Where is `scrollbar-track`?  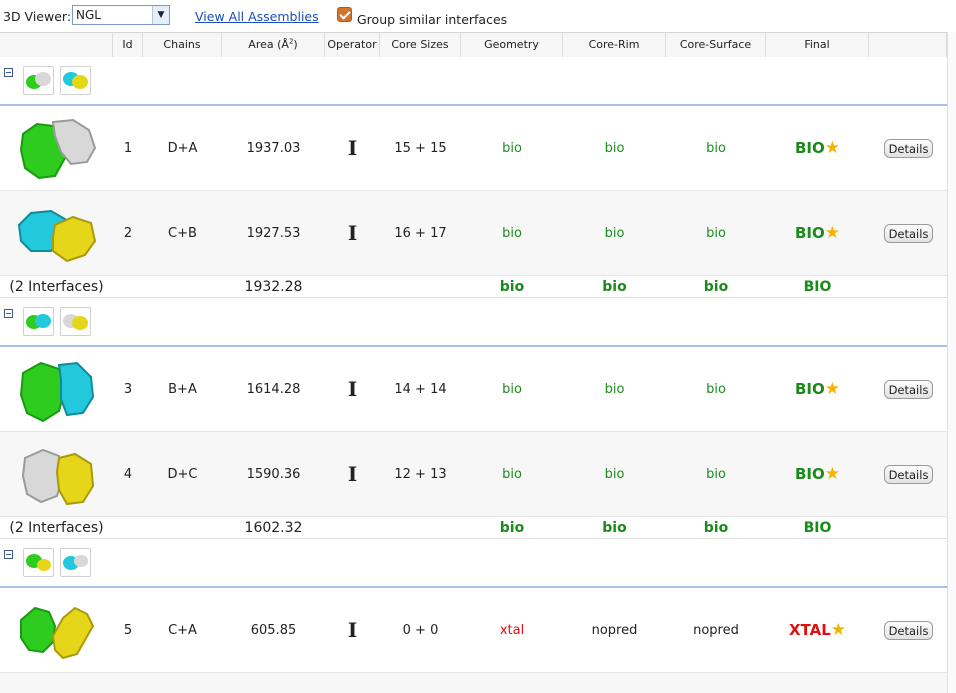
scrollbar-track is located at coordinates (951, 362).